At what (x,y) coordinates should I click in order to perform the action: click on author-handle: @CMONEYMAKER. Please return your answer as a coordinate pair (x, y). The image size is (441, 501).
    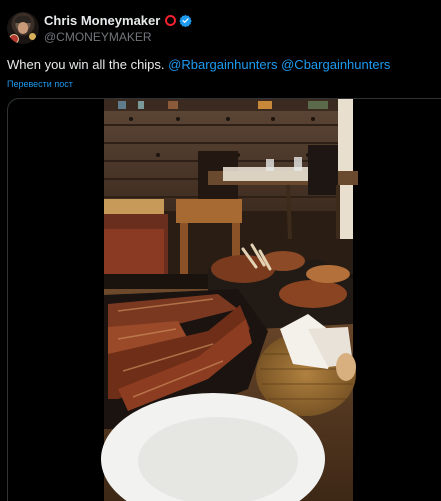
    Looking at the image, I should click on (98, 37).